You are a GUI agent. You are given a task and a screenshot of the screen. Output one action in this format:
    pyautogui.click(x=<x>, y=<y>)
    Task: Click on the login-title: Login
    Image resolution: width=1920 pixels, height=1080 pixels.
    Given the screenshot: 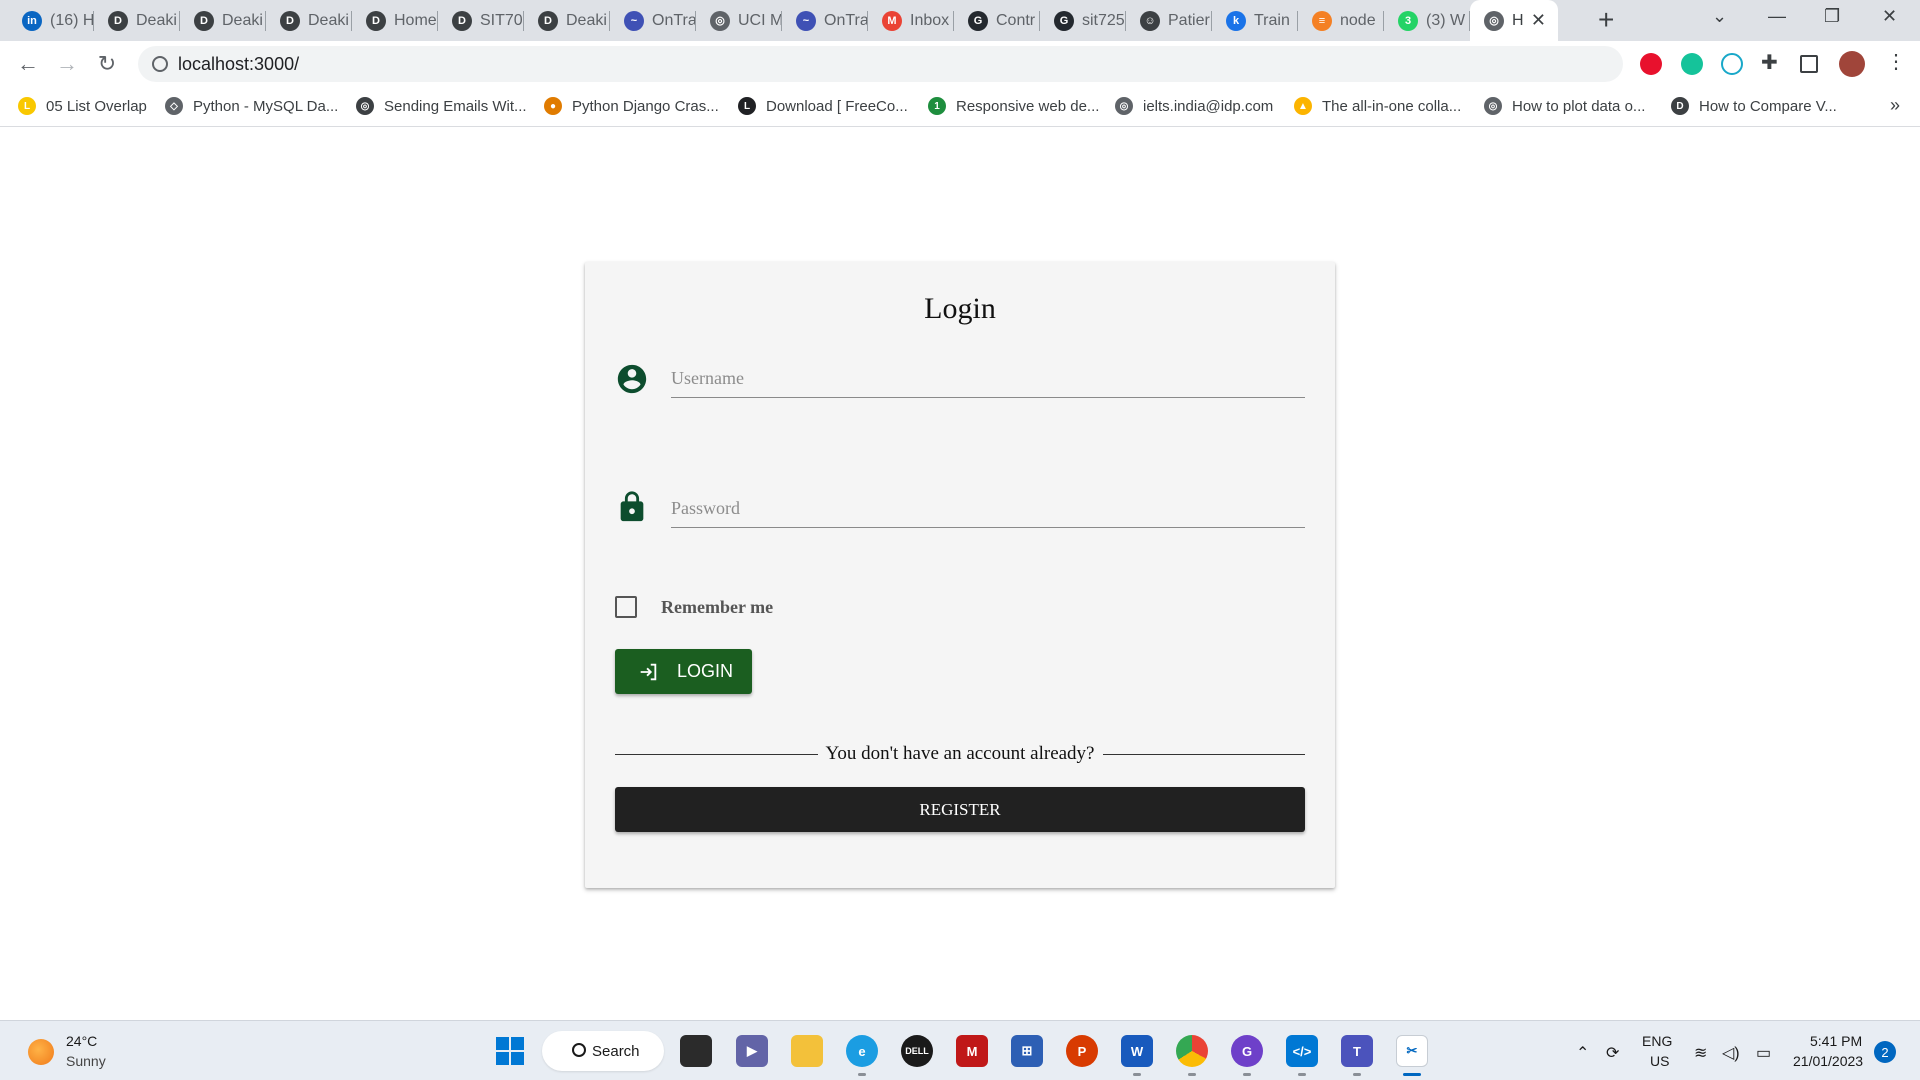 What is the action you would take?
    pyautogui.click(x=960, y=308)
    